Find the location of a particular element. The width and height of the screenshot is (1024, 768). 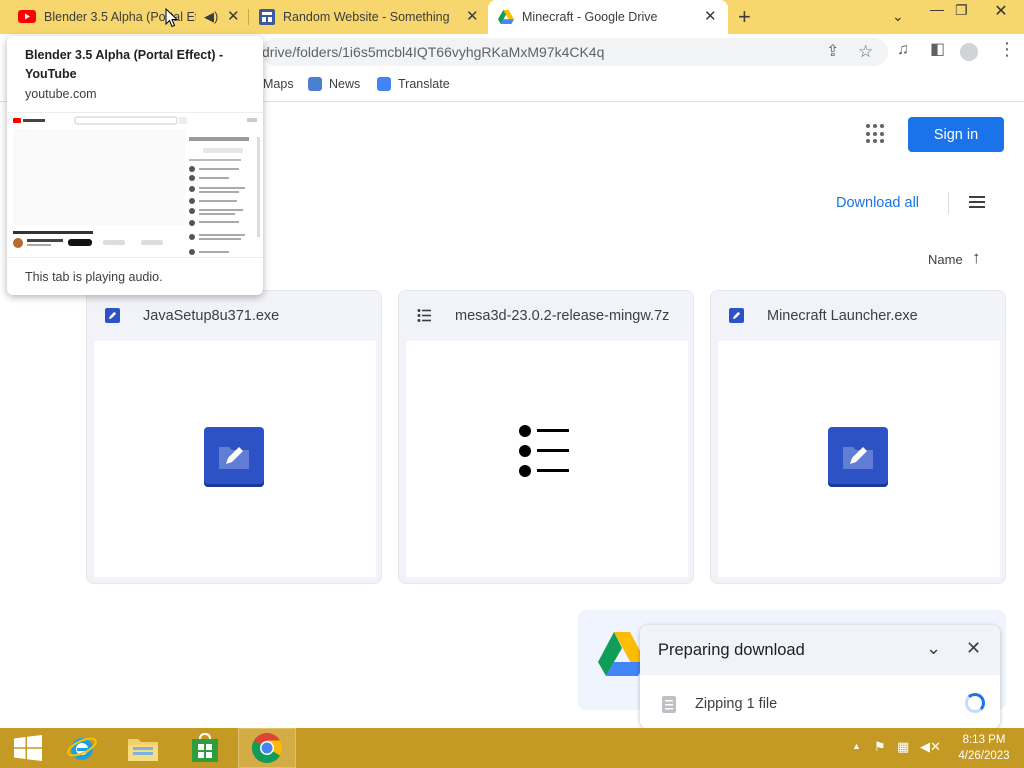

restore-icon: ❐ is located at coordinates (961, 10).